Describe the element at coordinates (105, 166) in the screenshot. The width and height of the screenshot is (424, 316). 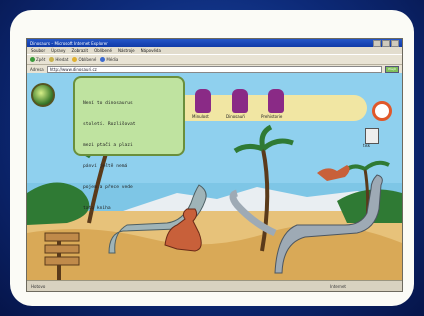
I see `note-line: pánví ještě nemá` at that location.